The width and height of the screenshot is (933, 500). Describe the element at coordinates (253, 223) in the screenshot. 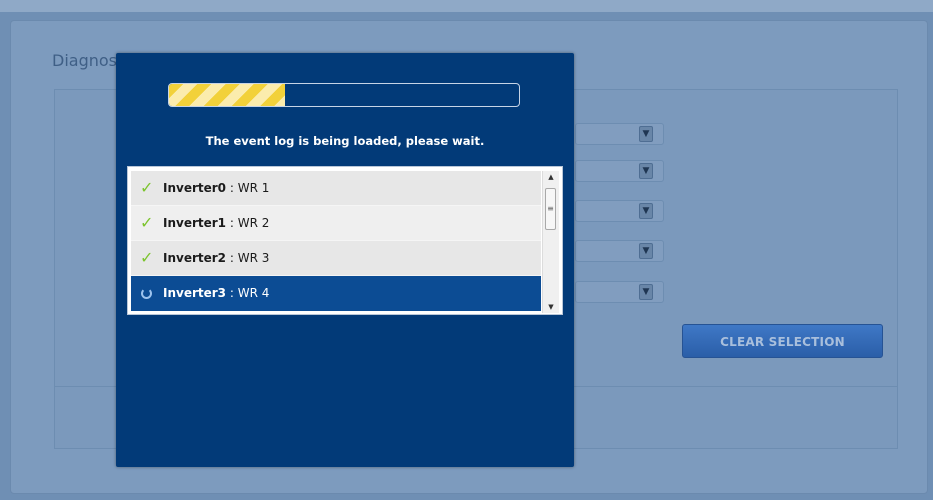

I see `inverter-label: WR 2` at that location.